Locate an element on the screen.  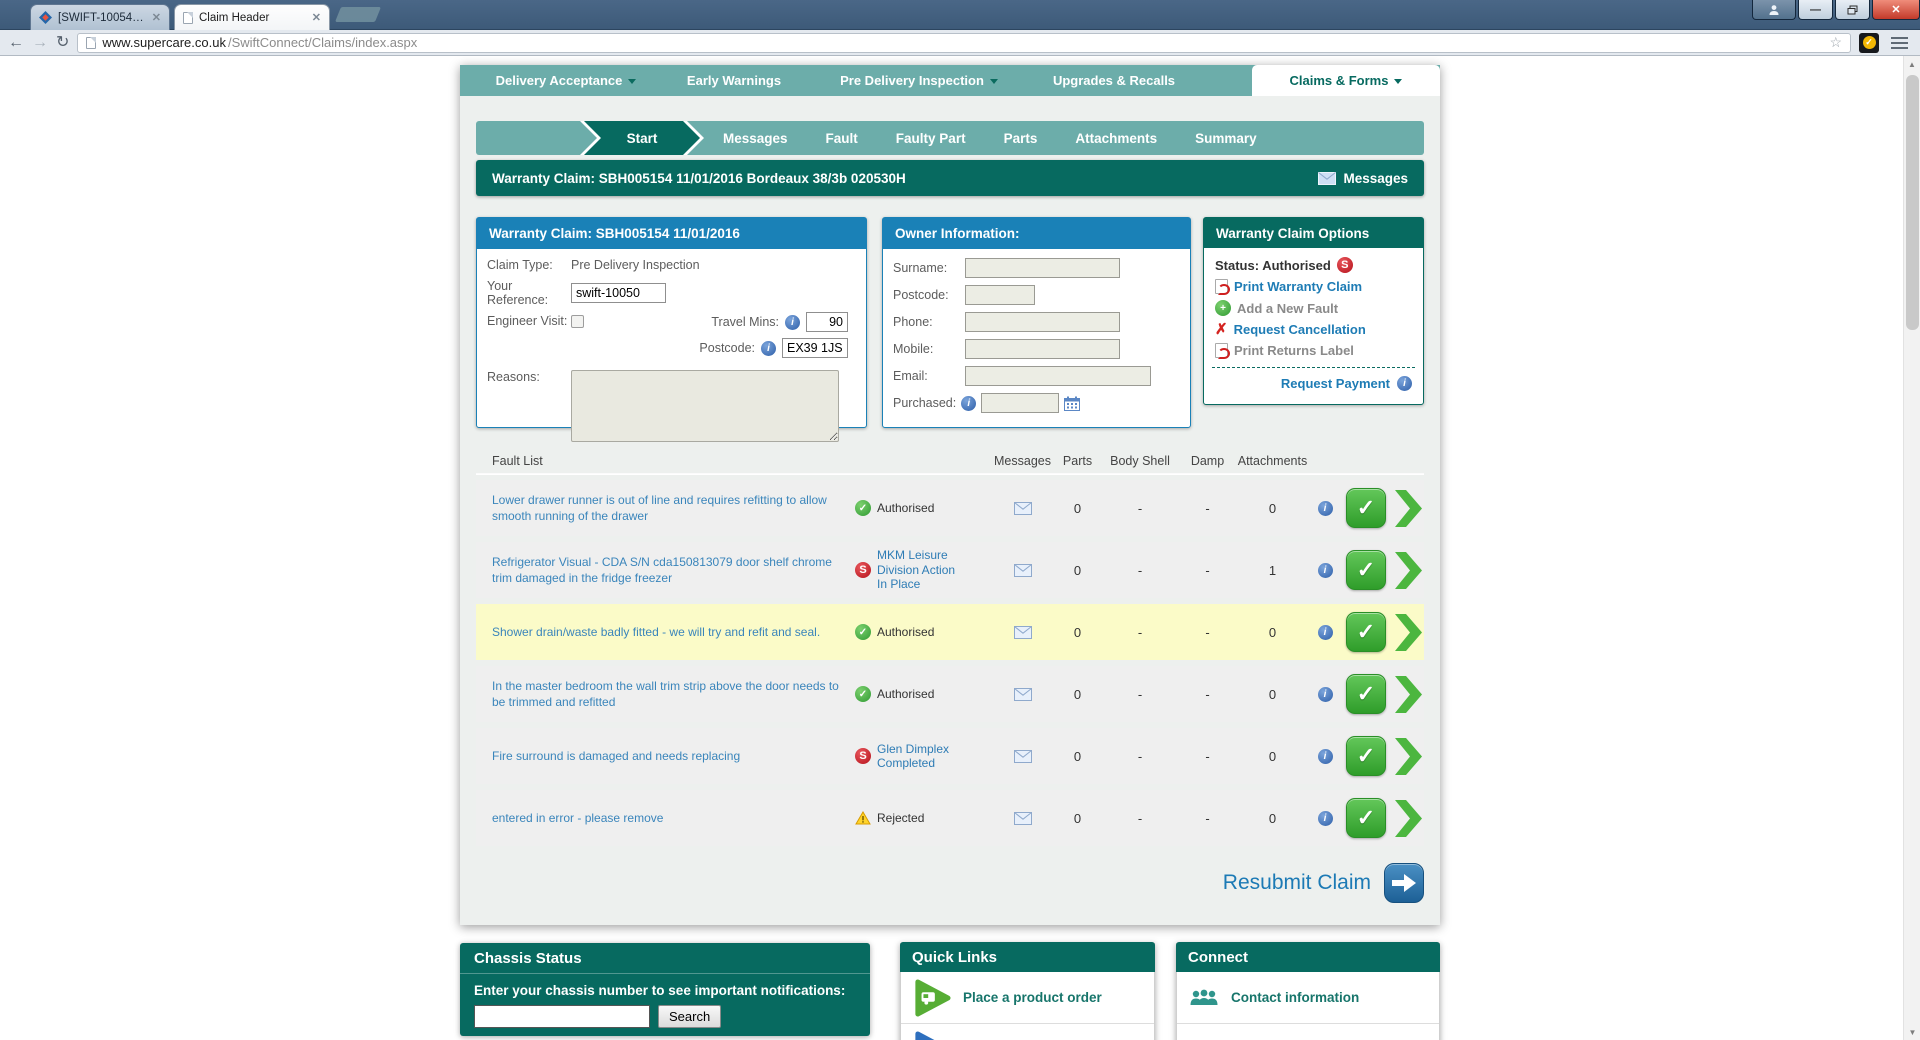
request-payment-link: Request Payment is located at coordinates (1335, 383).